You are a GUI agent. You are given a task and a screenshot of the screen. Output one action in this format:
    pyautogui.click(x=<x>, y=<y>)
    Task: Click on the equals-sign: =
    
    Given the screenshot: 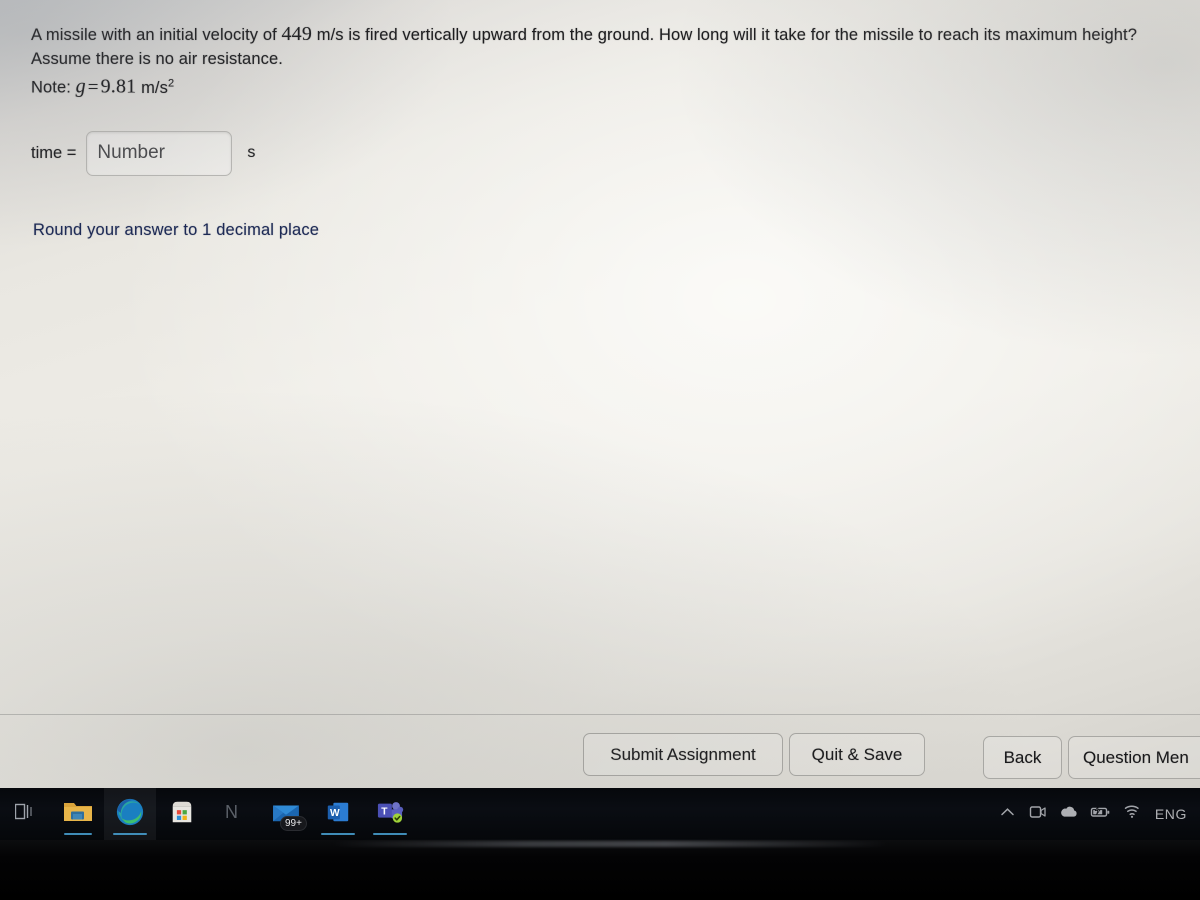 What is the action you would take?
    pyautogui.click(x=93, y=87)
    